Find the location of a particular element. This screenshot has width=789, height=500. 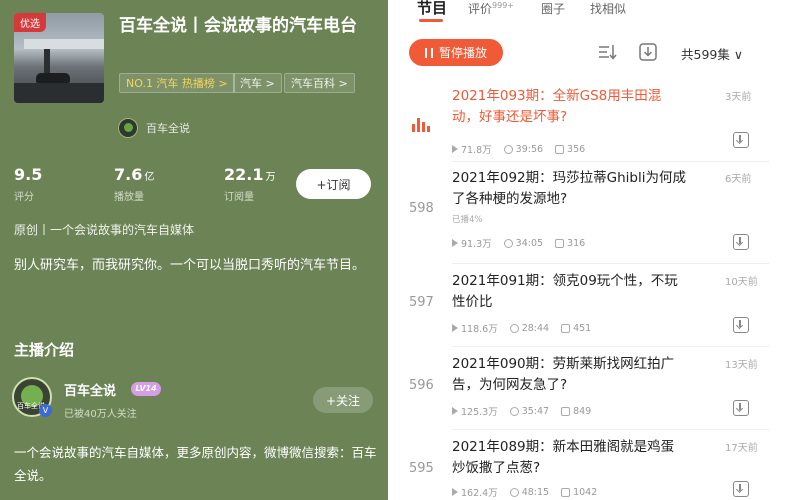

comment-count: 316 is located at coordinates (576, 243).